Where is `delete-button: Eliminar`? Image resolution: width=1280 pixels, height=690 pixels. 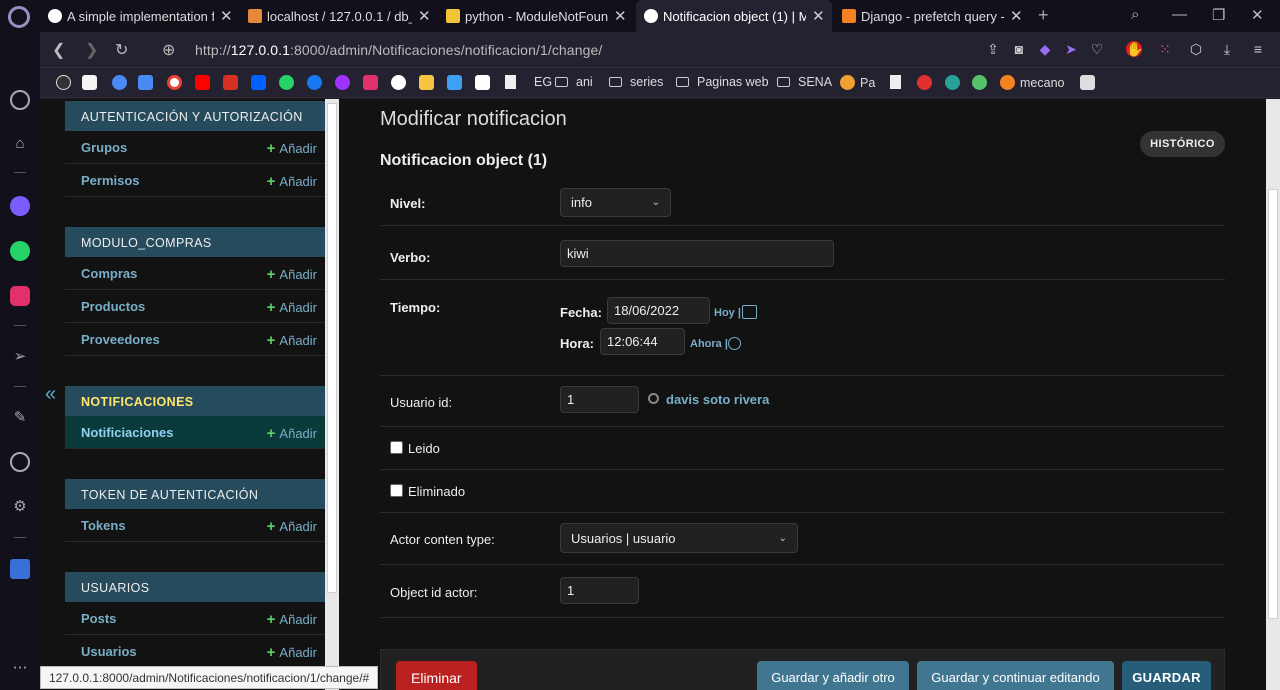
delete-button: Eliminar is located at coordinates (436, 675).